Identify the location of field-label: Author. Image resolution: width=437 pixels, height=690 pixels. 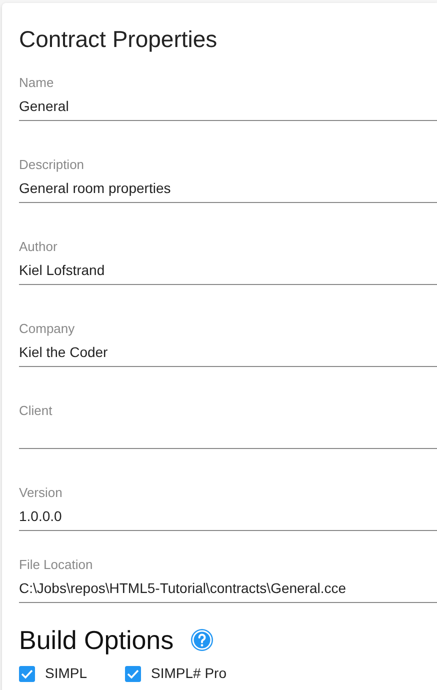
(38, 247).